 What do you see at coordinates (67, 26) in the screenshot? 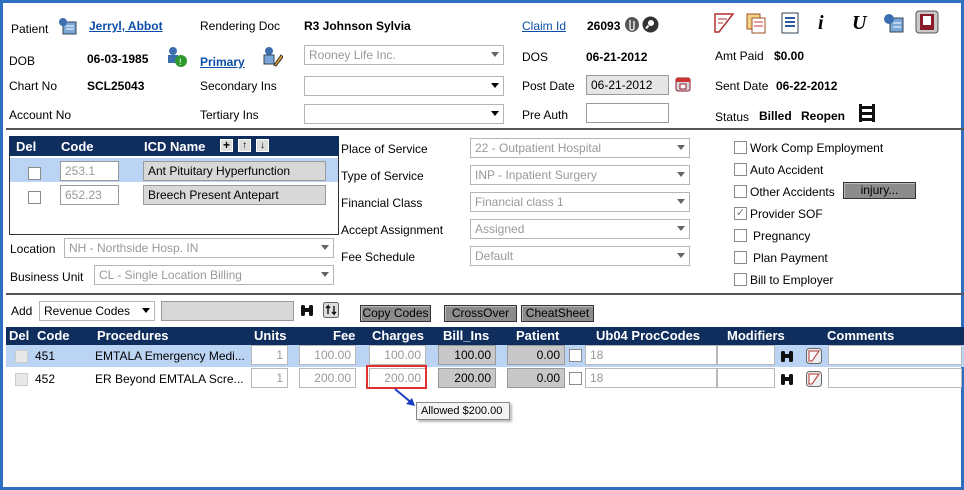
I see `patient-card-icon` at bounding box center [67, 26].